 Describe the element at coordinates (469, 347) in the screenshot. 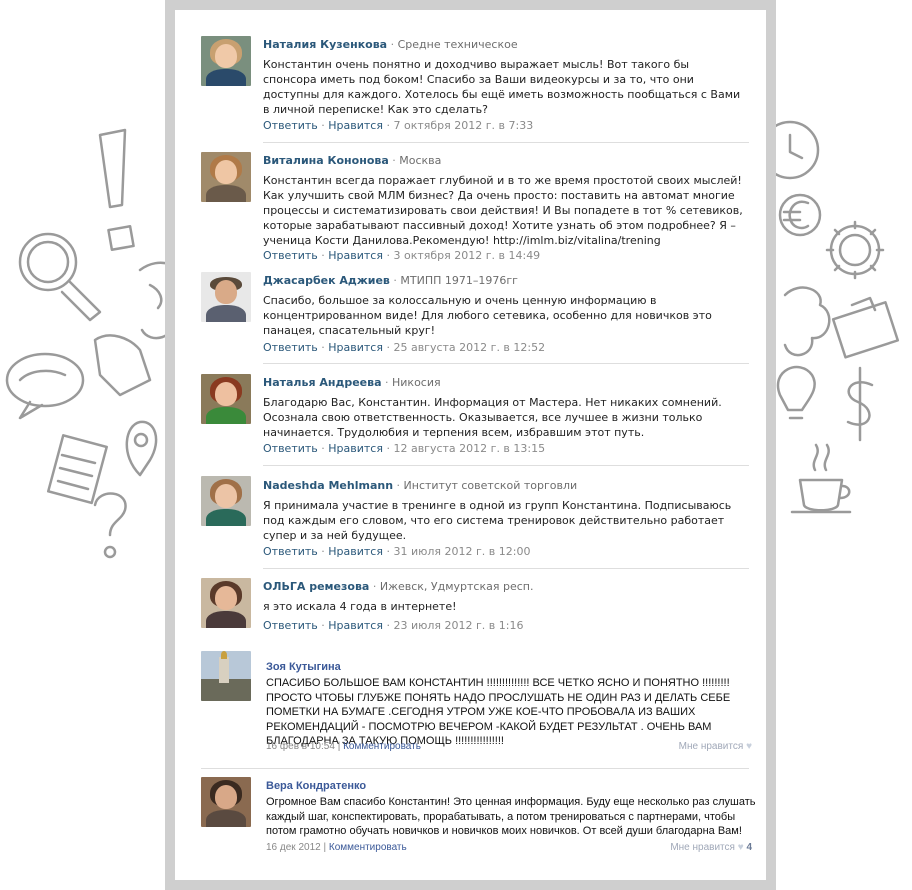

I see `comment-date: 25 августа 2012 г. в 12:52` at that location.